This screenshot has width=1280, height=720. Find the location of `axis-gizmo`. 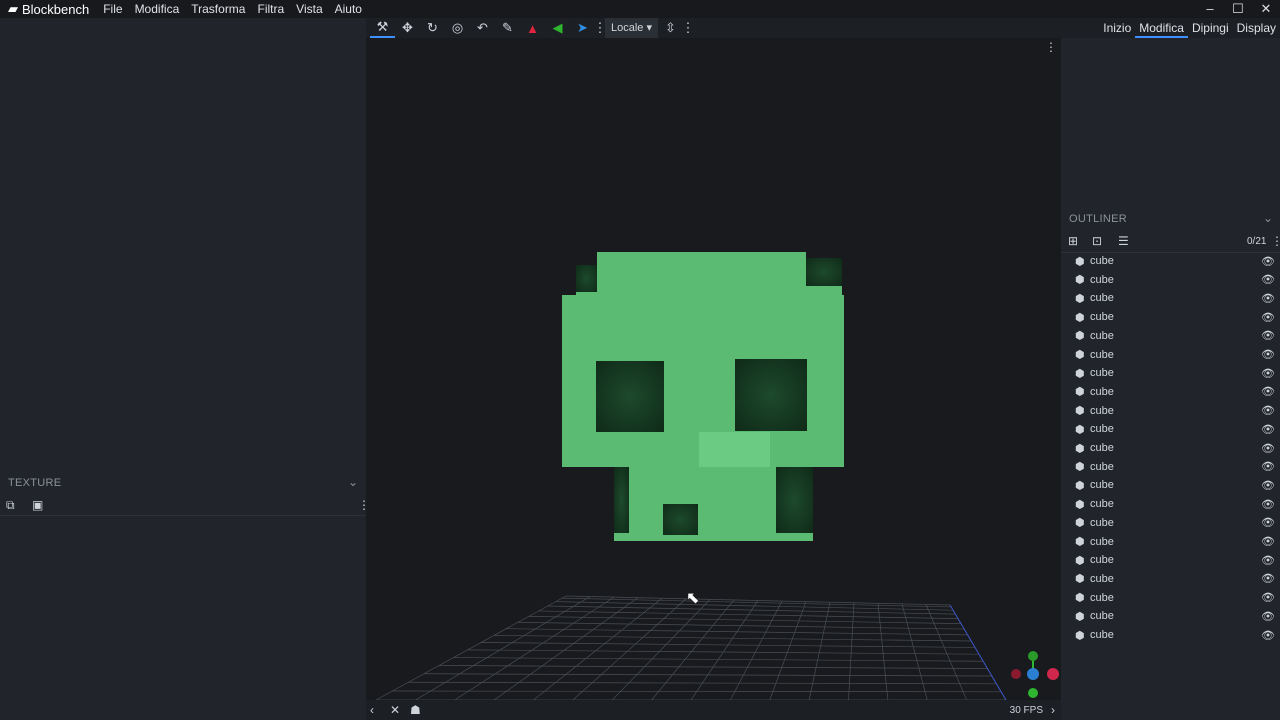

axis-gizmo is located at coordinates (1033, 674).